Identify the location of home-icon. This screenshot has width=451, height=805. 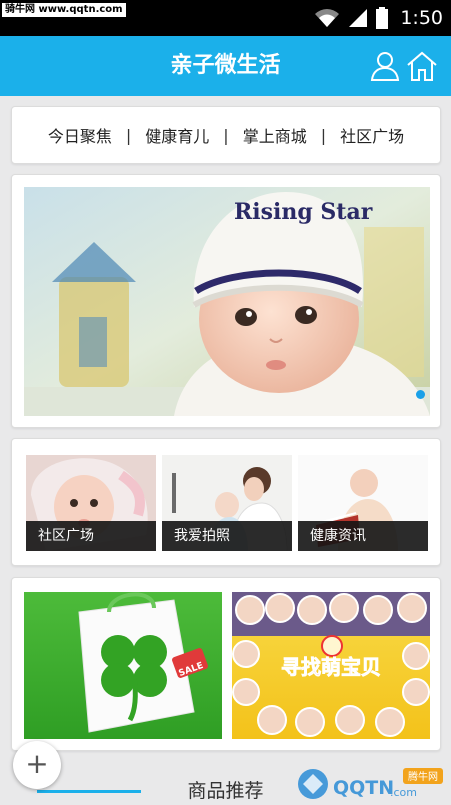
(422, 66).